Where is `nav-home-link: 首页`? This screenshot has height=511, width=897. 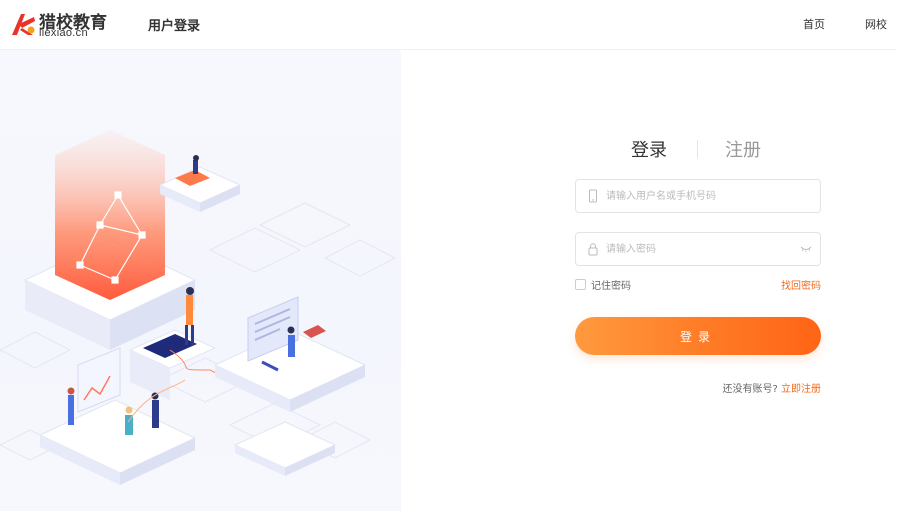
nav-home-link: 首页 is located at coordinates (814, 24).